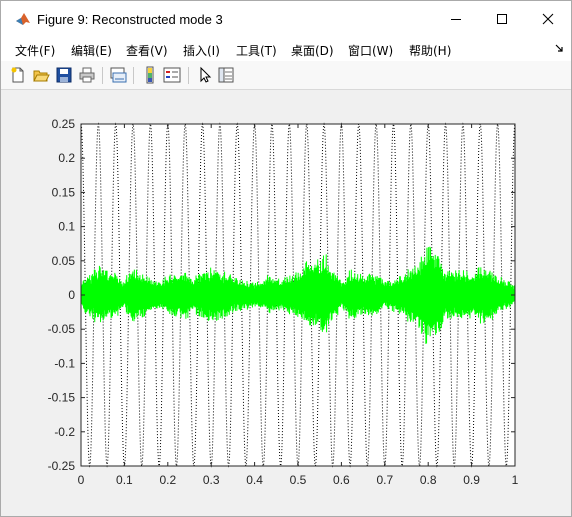  I want to click on y-tick-label: 0, so click(71, 295).